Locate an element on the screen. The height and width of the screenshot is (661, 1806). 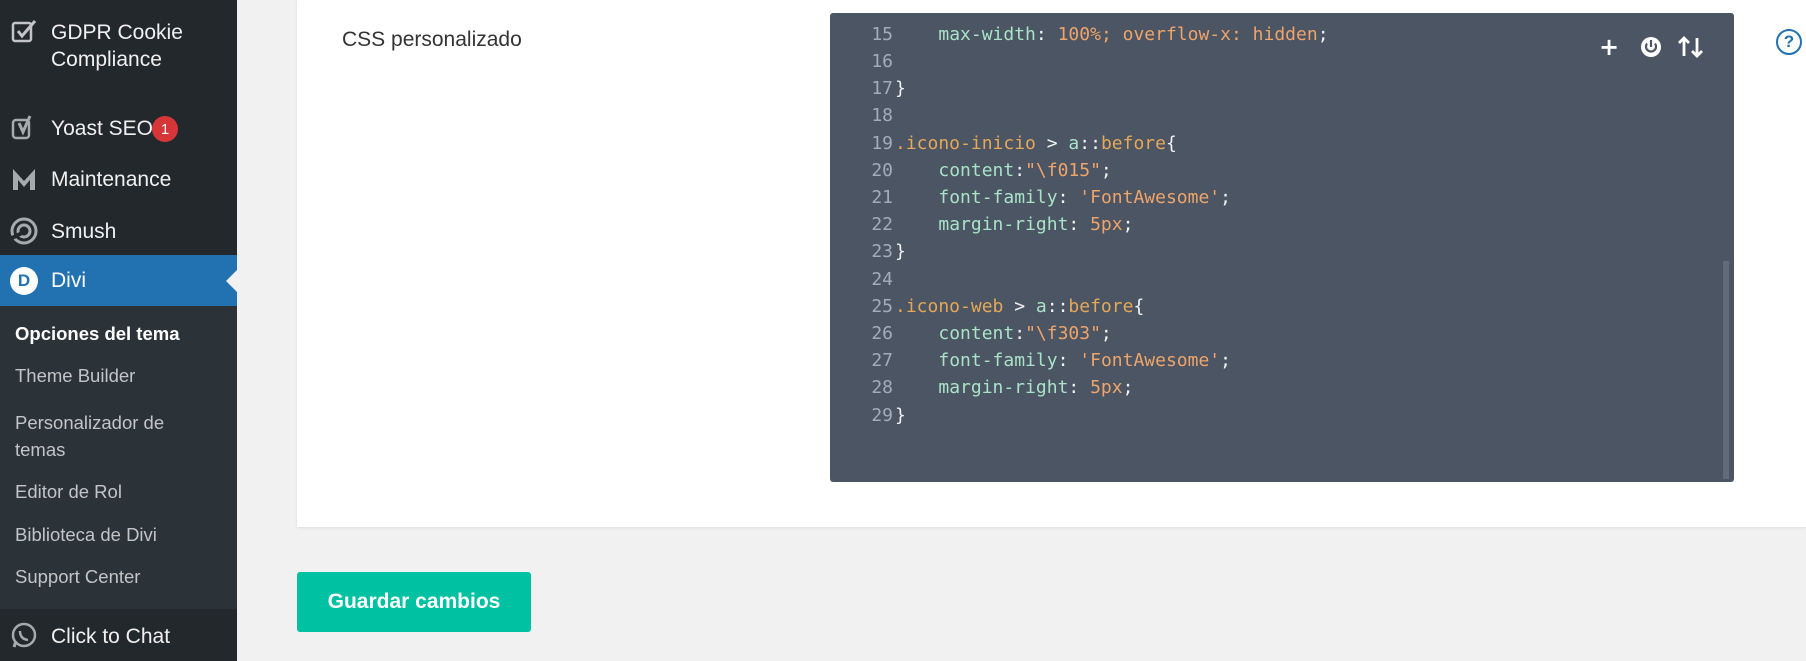
whatsapp-icon is located at coordinates (24, 636).